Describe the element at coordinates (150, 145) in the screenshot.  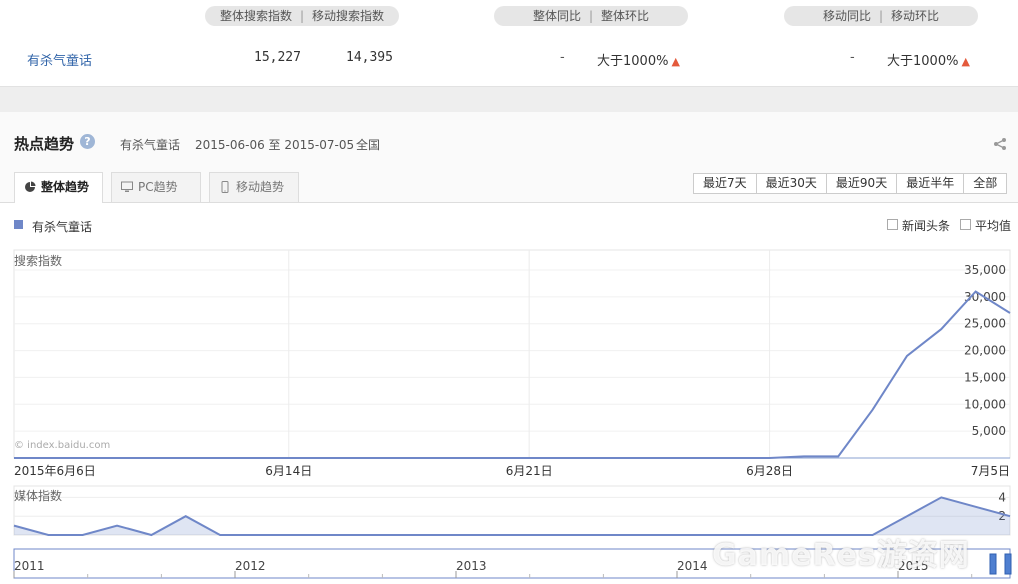
I see `trend-keyword: 有杀气童话` at that location.